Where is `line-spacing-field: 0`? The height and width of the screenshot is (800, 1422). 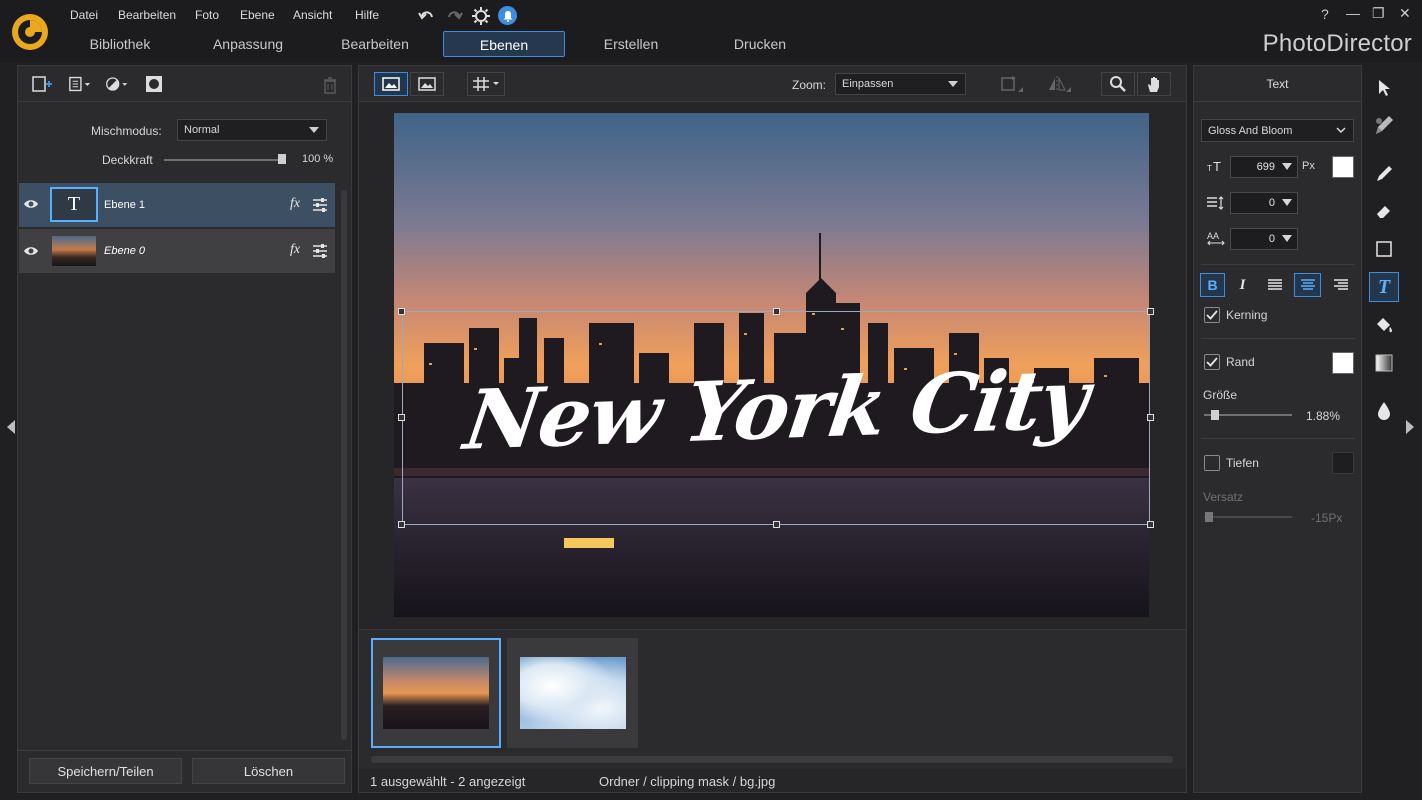 line-spacing-field: 0 is located at coordinates (1264, 203).